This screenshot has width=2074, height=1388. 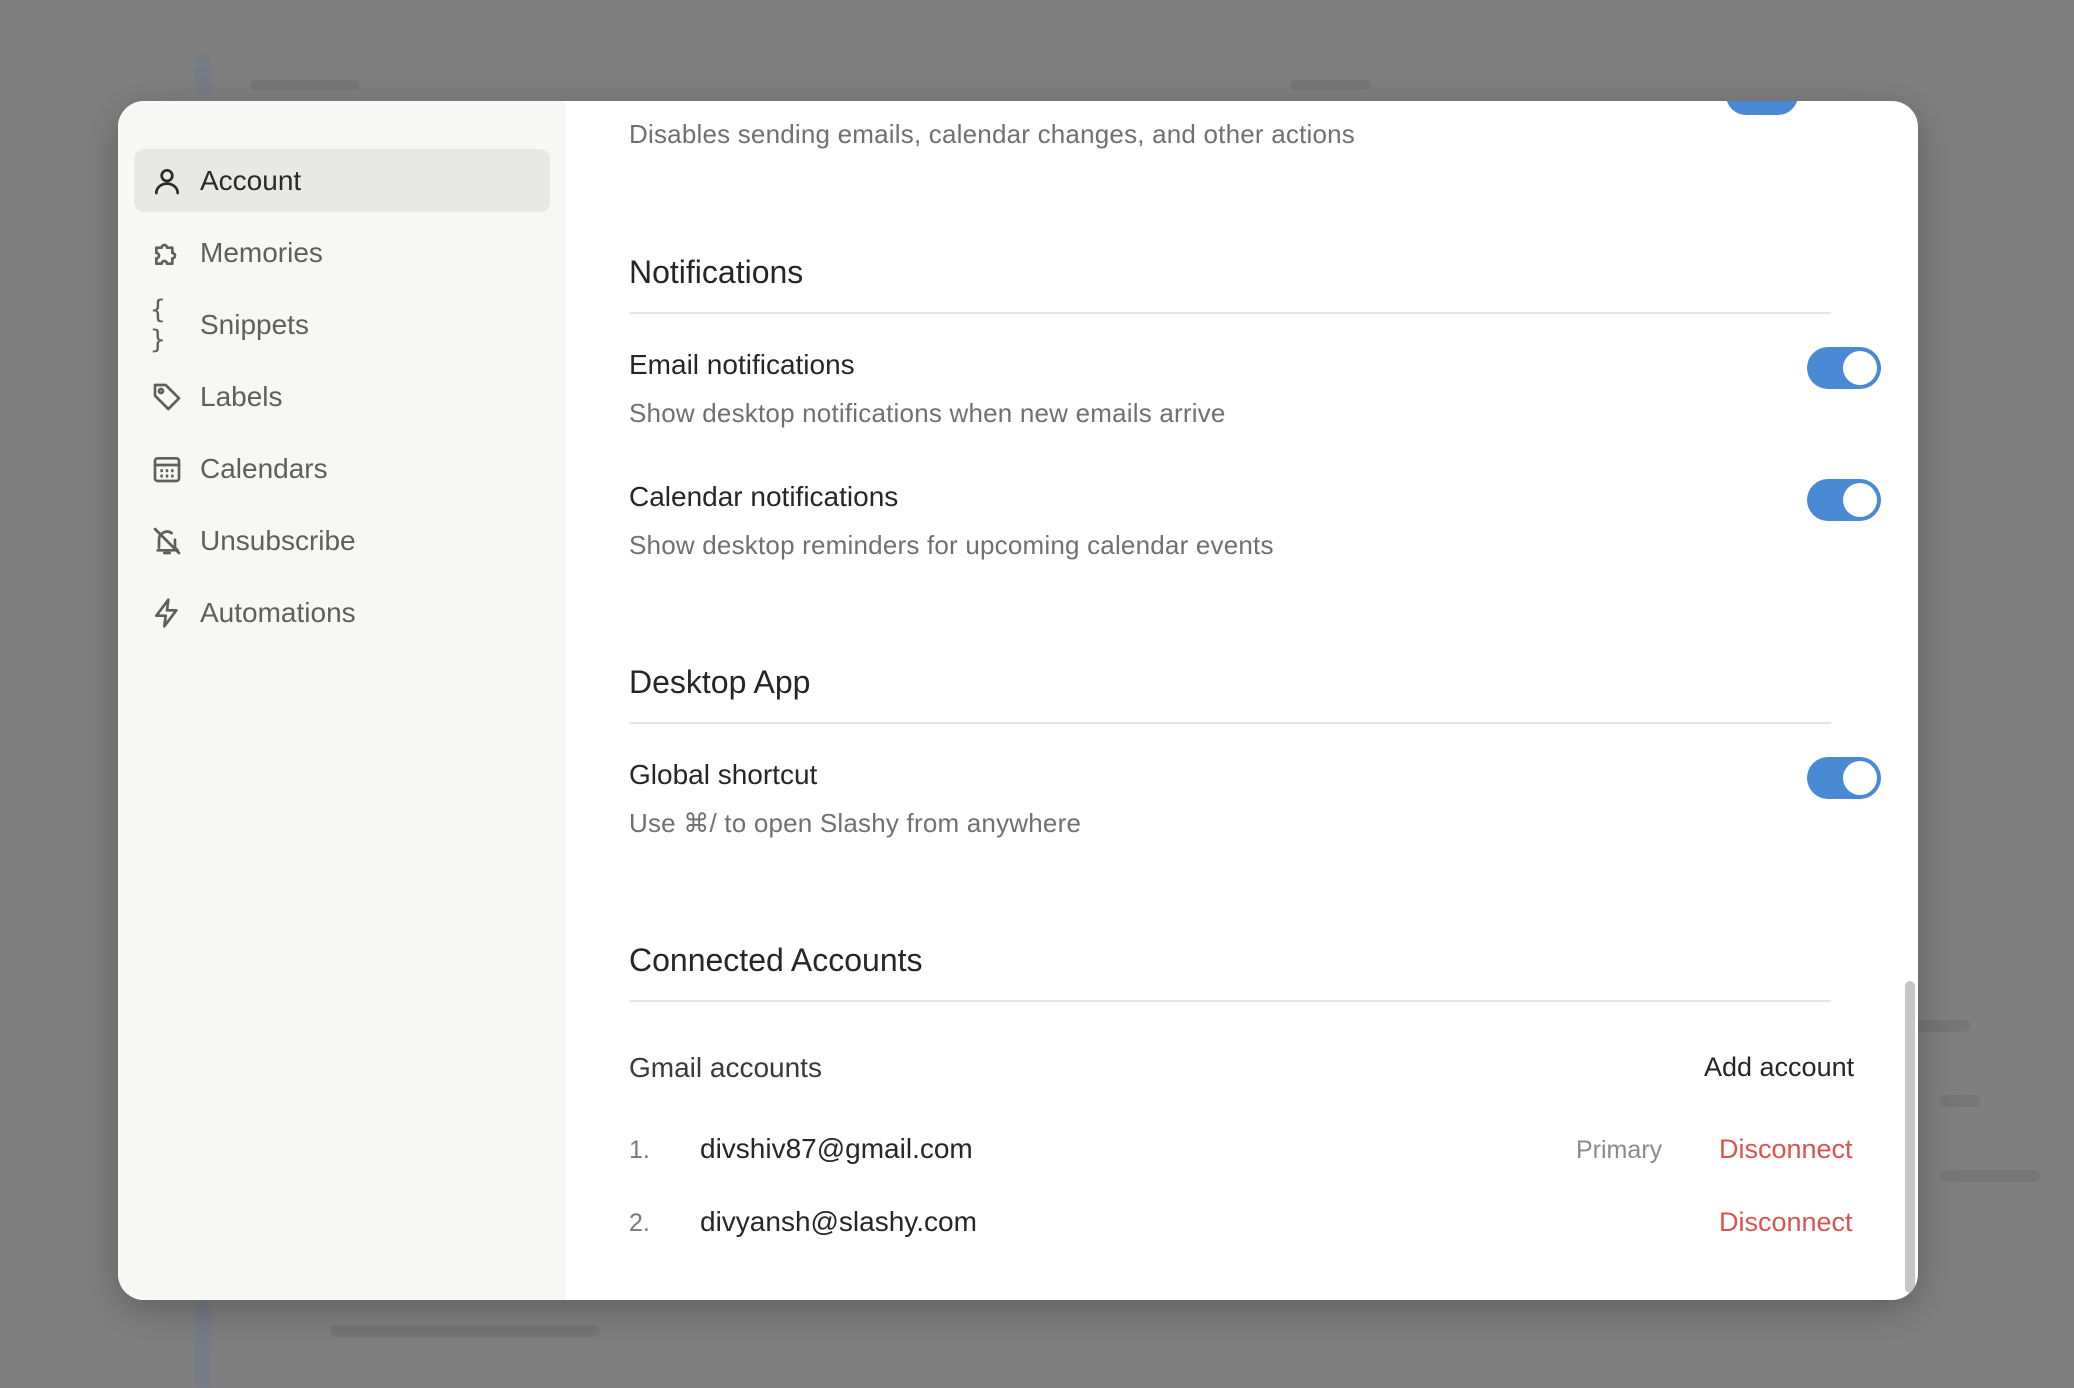 I want to click on braces-icon: { }, so click(x=158, y=324).